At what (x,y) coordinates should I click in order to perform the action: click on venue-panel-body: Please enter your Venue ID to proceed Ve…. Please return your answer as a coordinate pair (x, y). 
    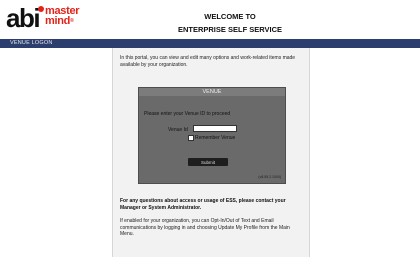
    Looking at the image, I should click on (212, 139).